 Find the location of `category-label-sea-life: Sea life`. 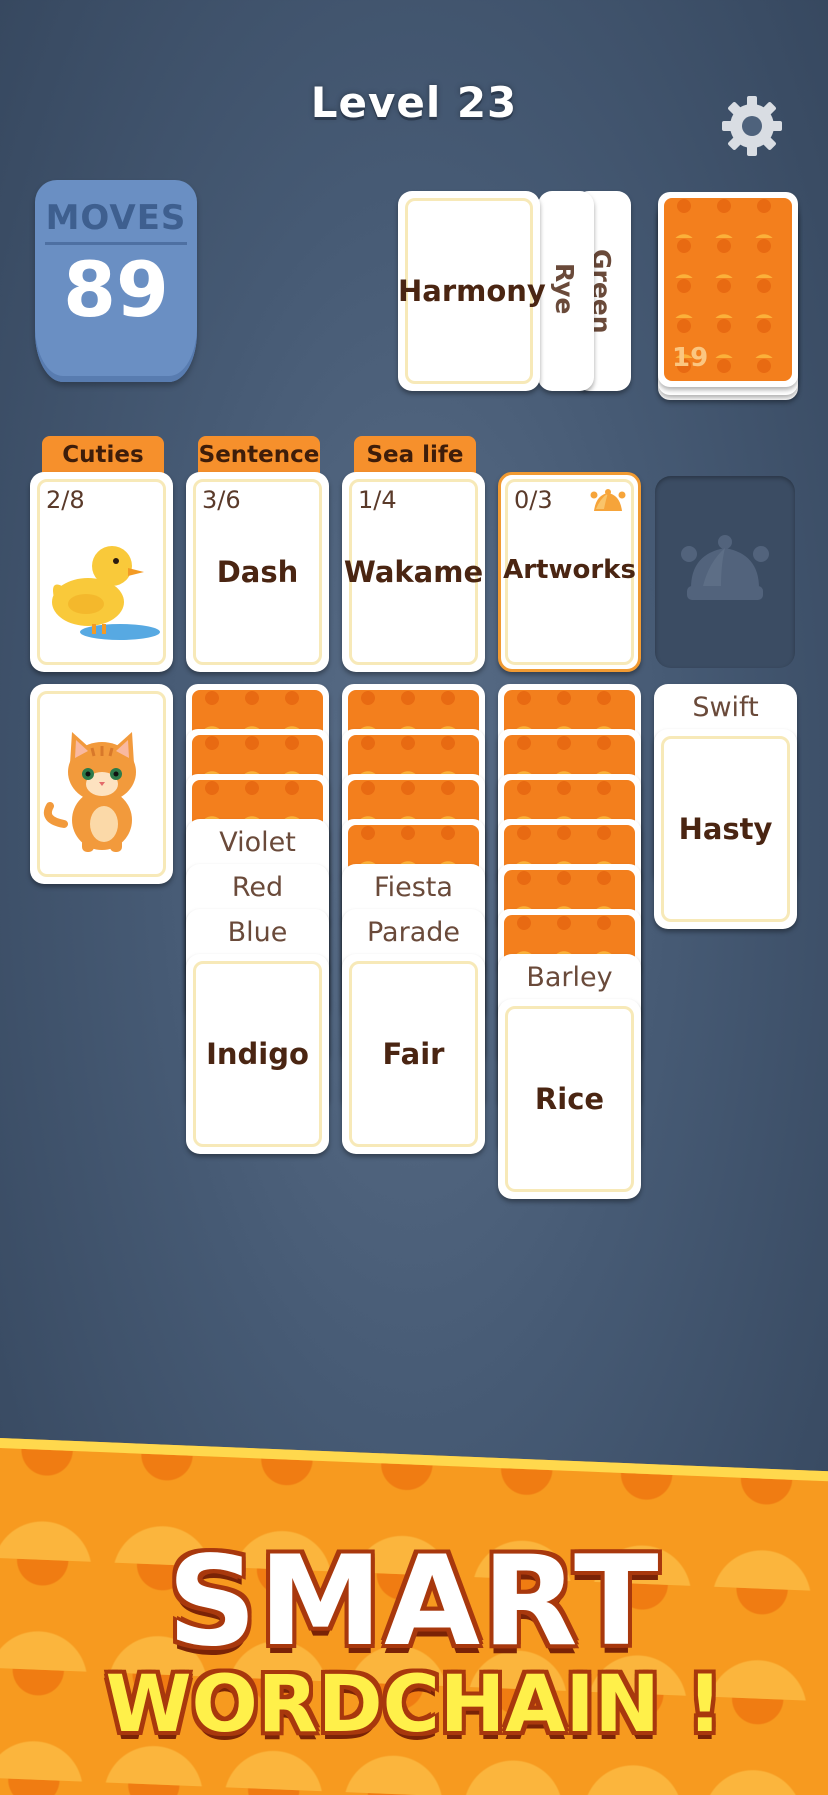

category-label-sea-life: Sea life is located at coordinates (415, 455).